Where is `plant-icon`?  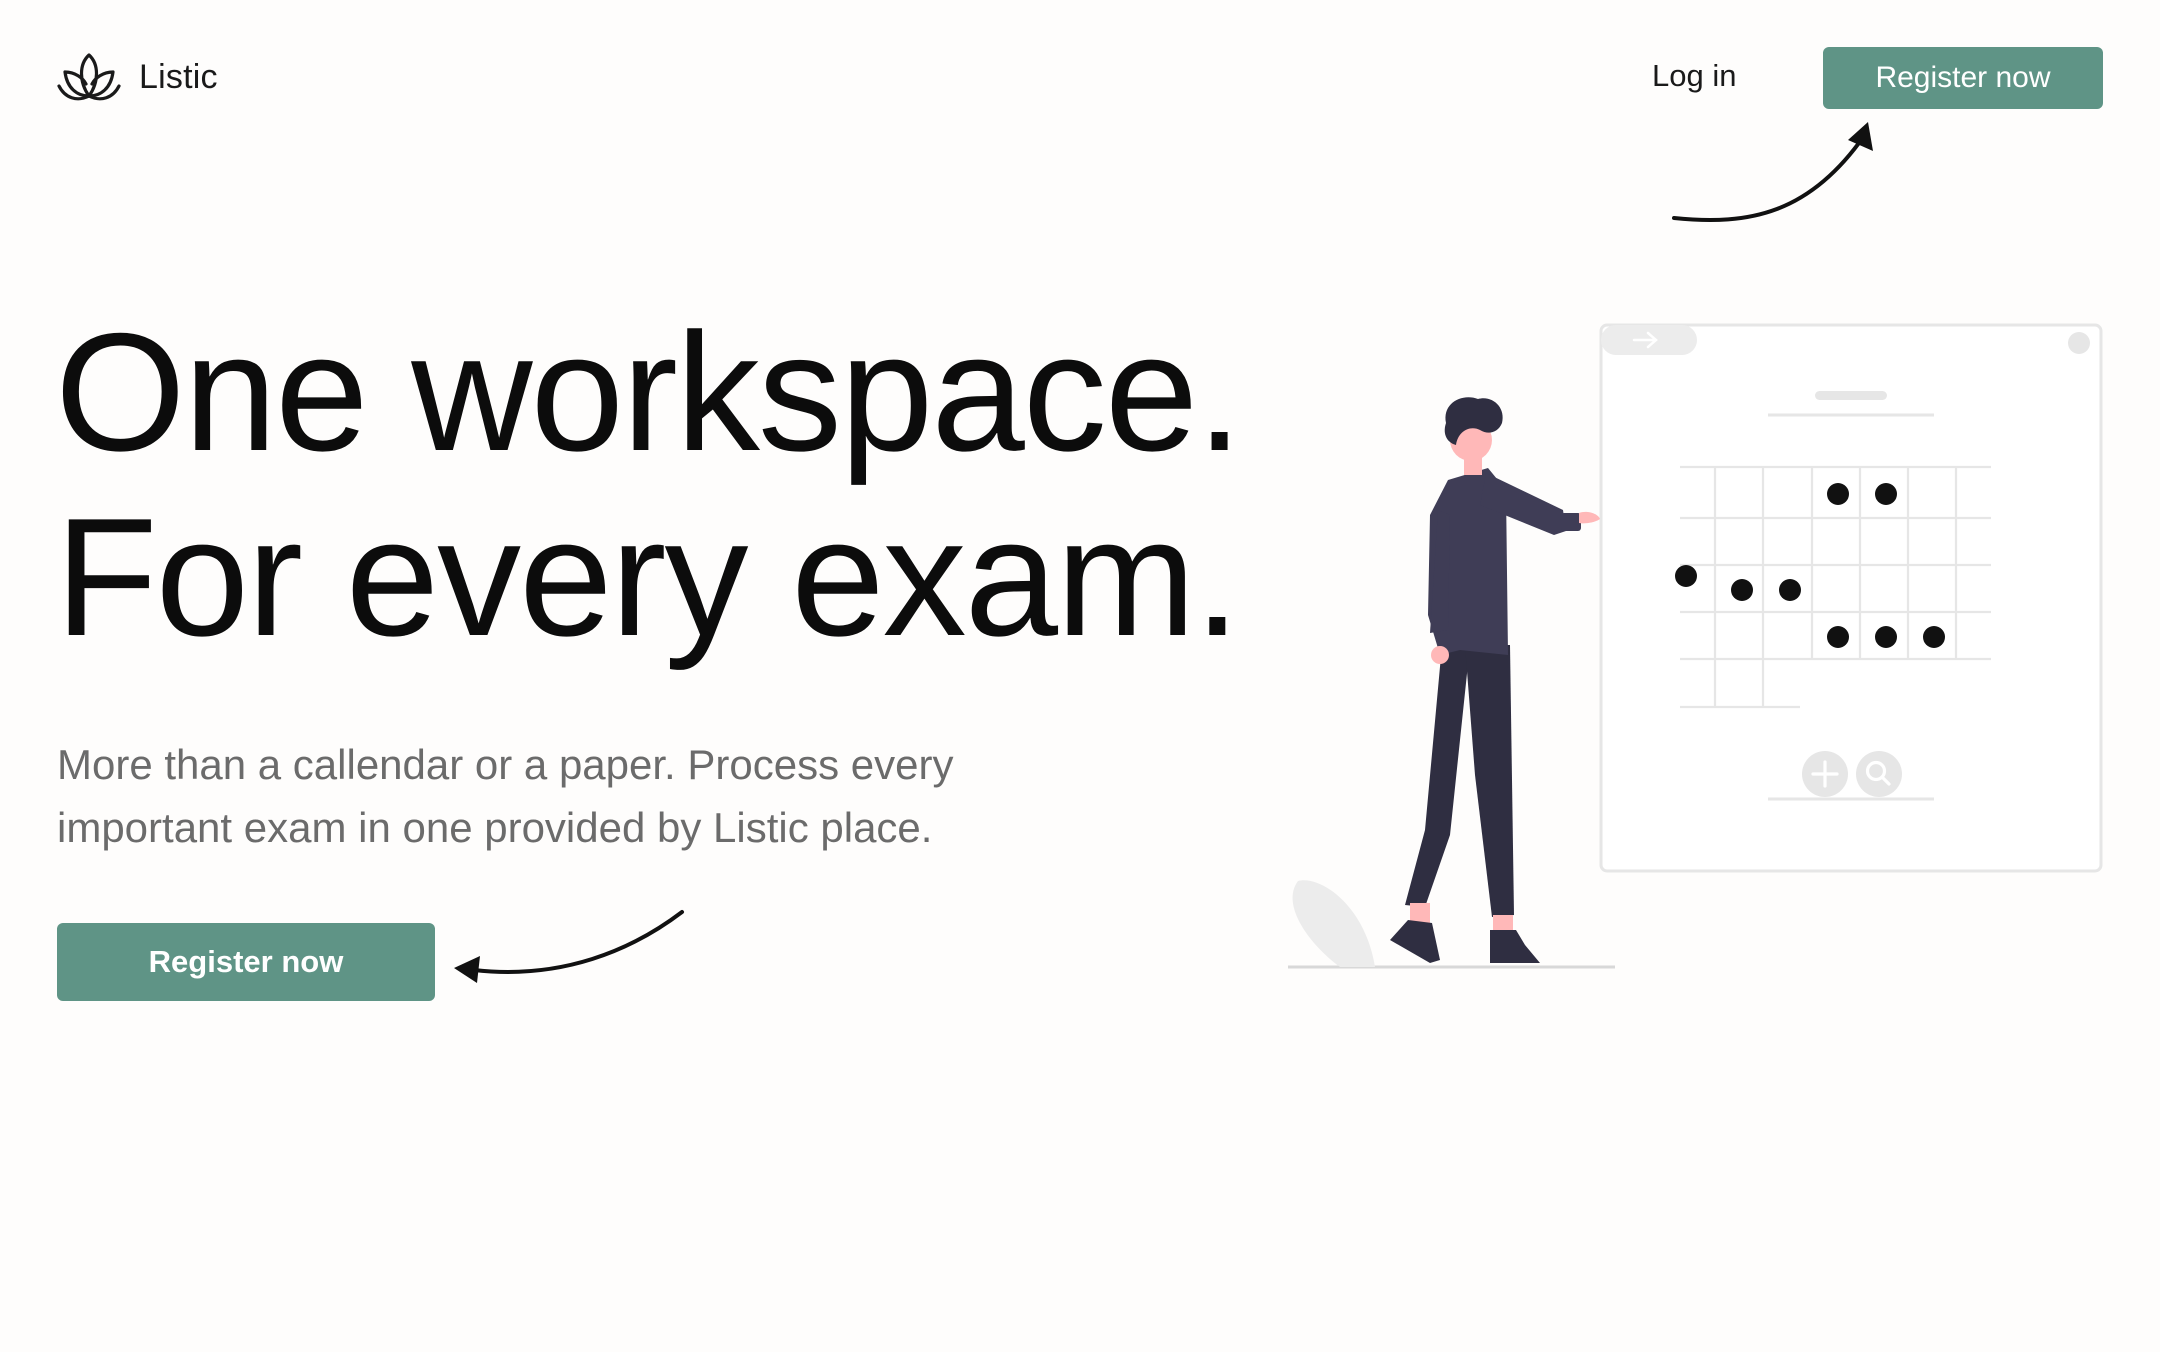 plant-icon is located at coordinates (1333, 923).